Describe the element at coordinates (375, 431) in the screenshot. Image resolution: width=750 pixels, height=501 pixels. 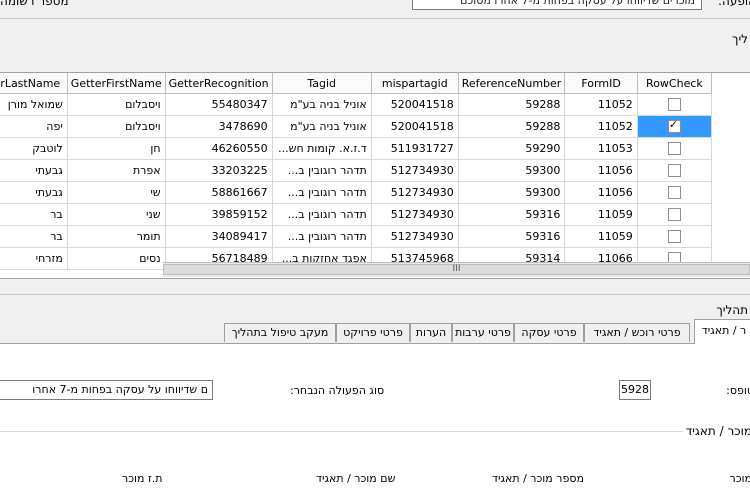
I see `panel-separator` at that location.